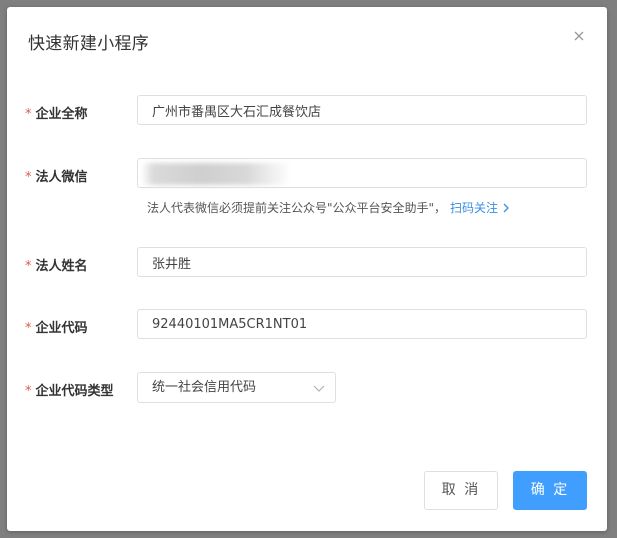  I want to click on company-name-label: * 企业全称, so click(80, 112).